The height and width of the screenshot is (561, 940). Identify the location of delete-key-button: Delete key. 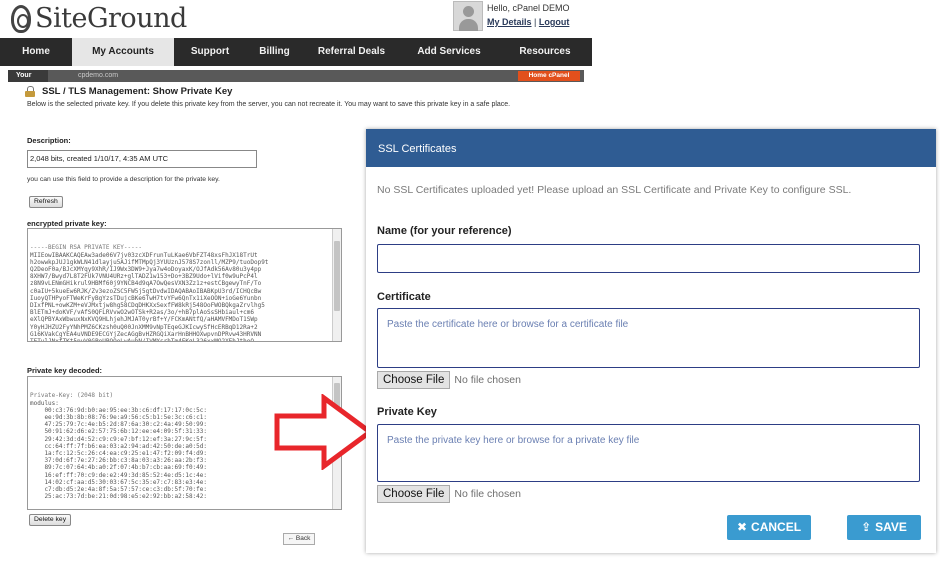
(50, 520).